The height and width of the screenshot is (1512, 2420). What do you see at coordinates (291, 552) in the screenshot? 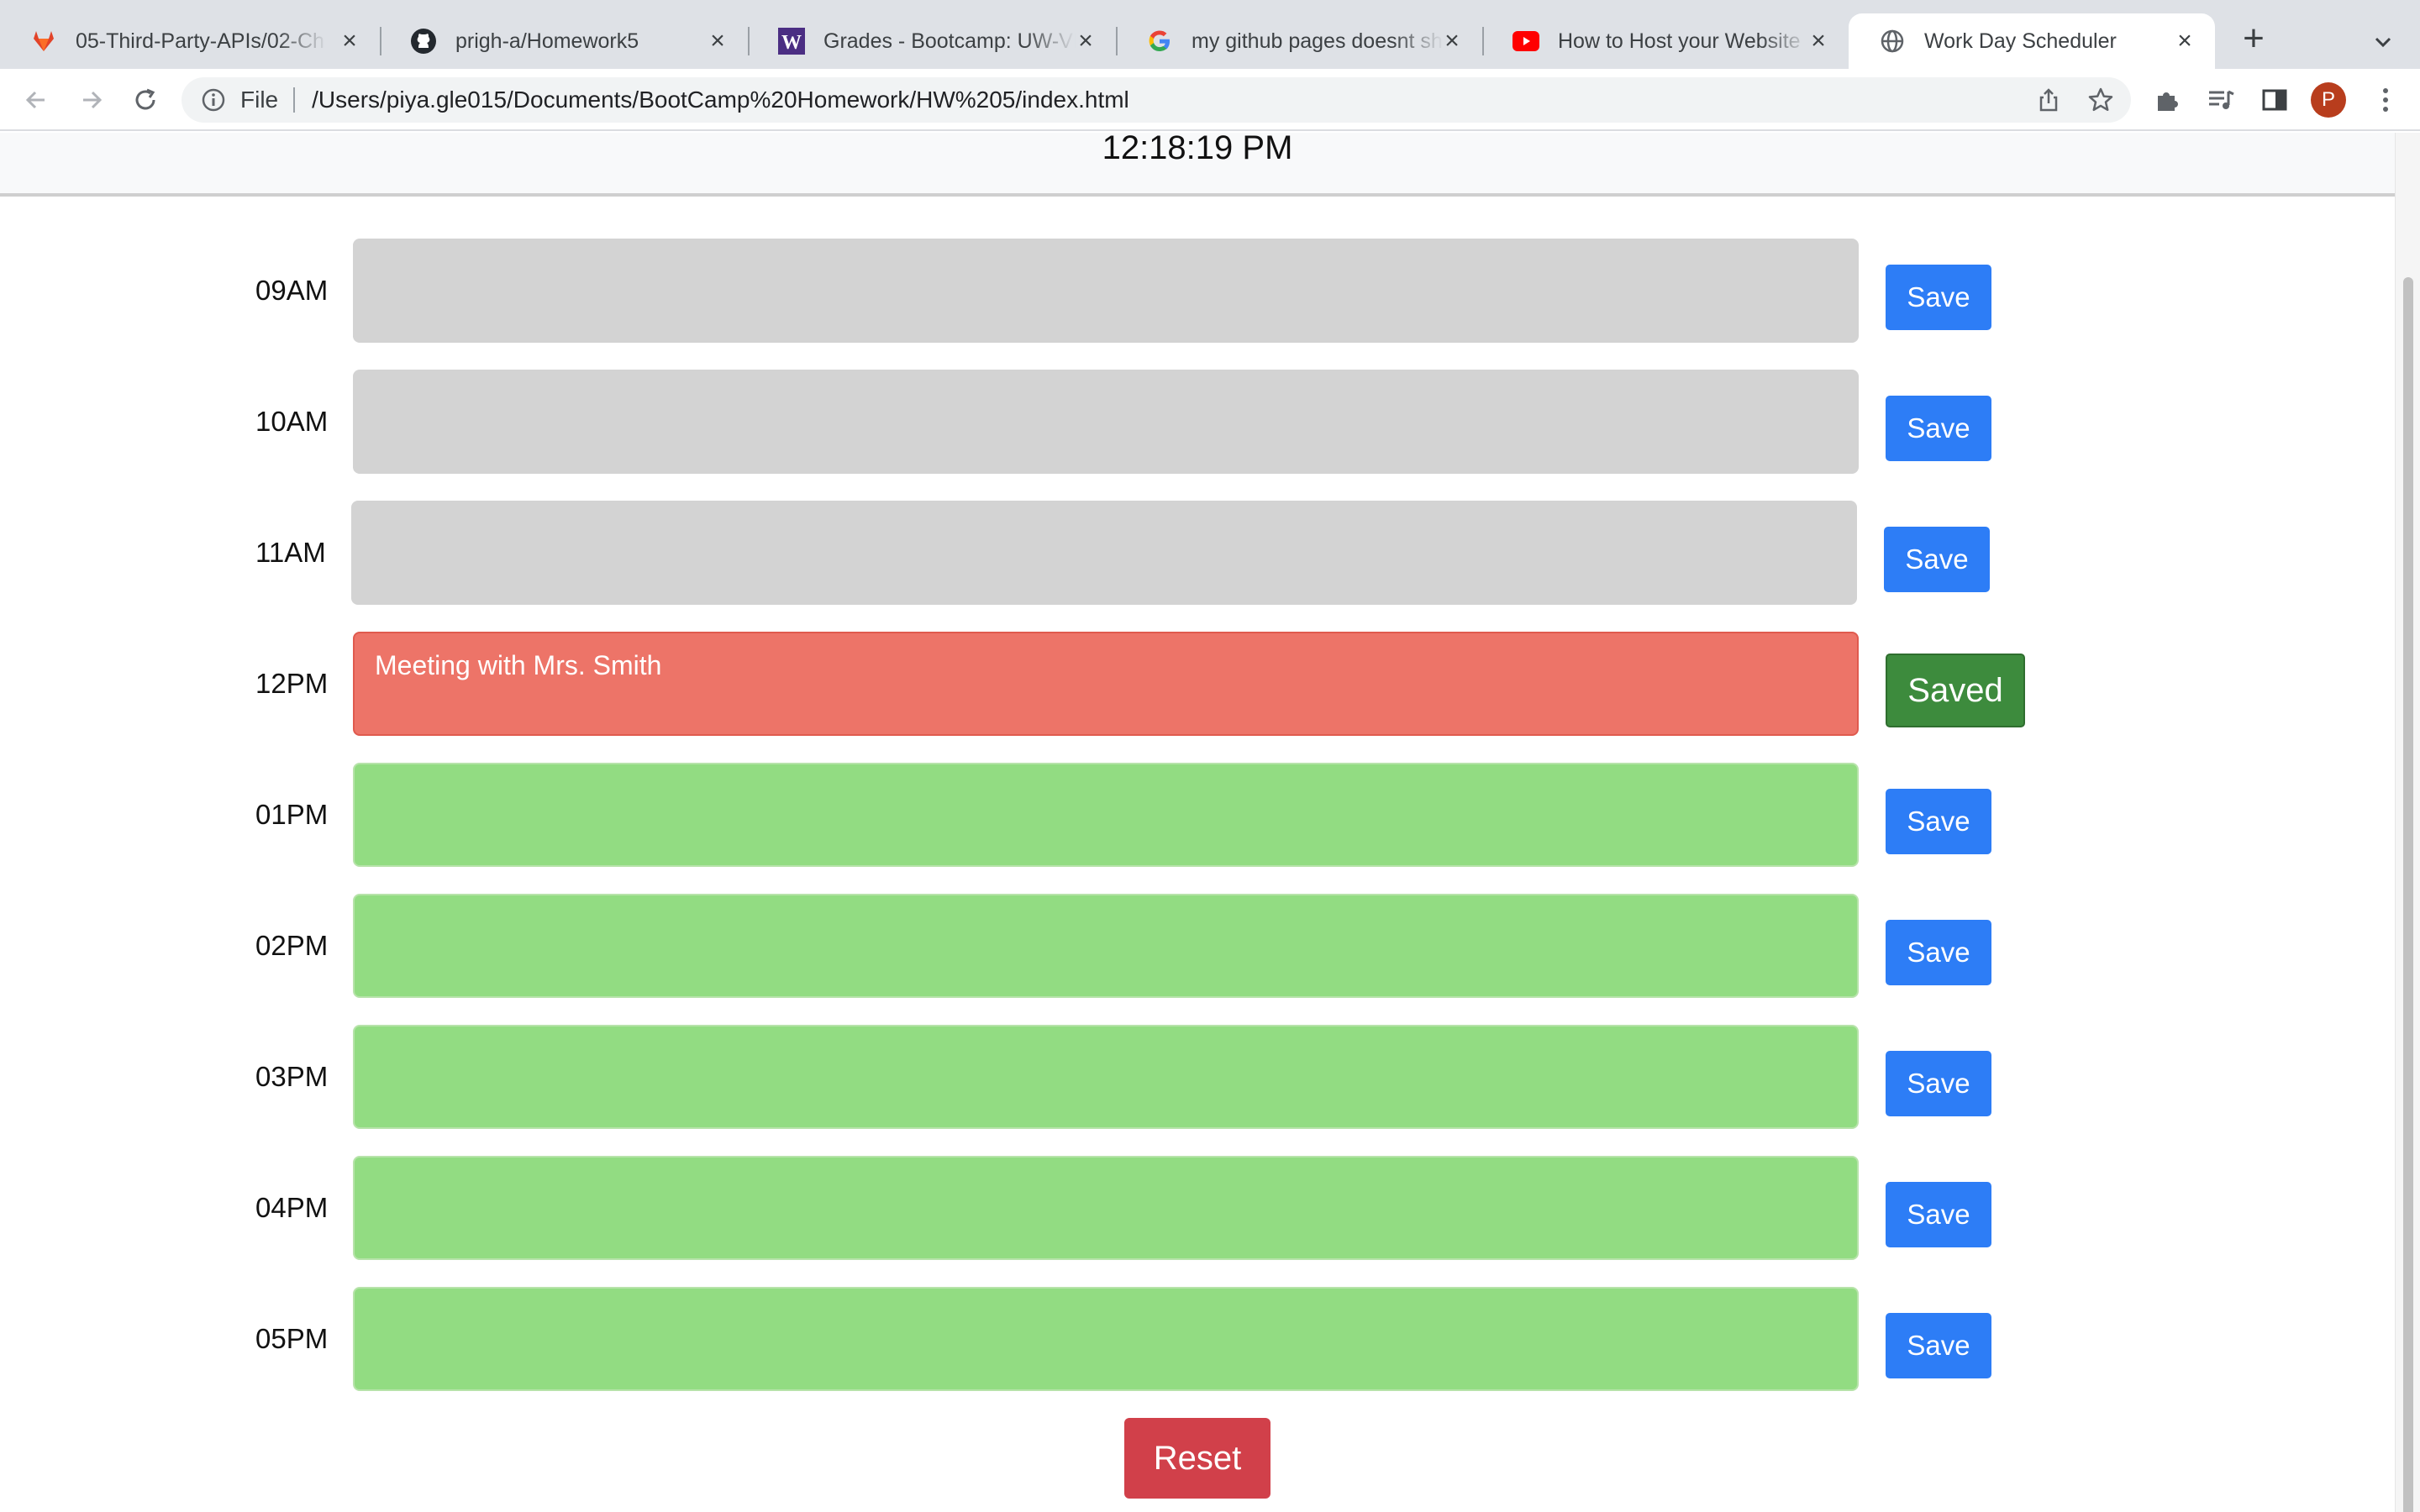
I see `hour-label: 11AM` at bounding box center [291, 552].